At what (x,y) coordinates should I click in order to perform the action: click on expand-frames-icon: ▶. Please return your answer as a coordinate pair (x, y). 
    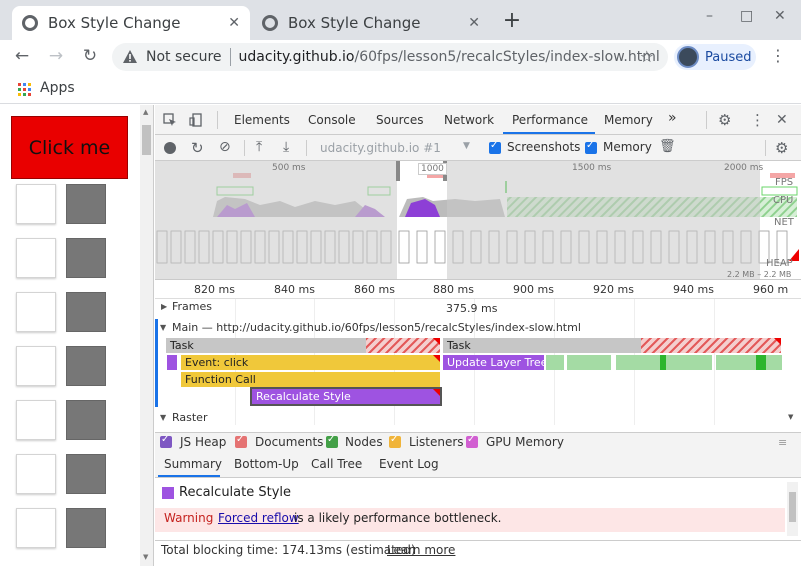
    Looking at the image, I should click on (164, 306).